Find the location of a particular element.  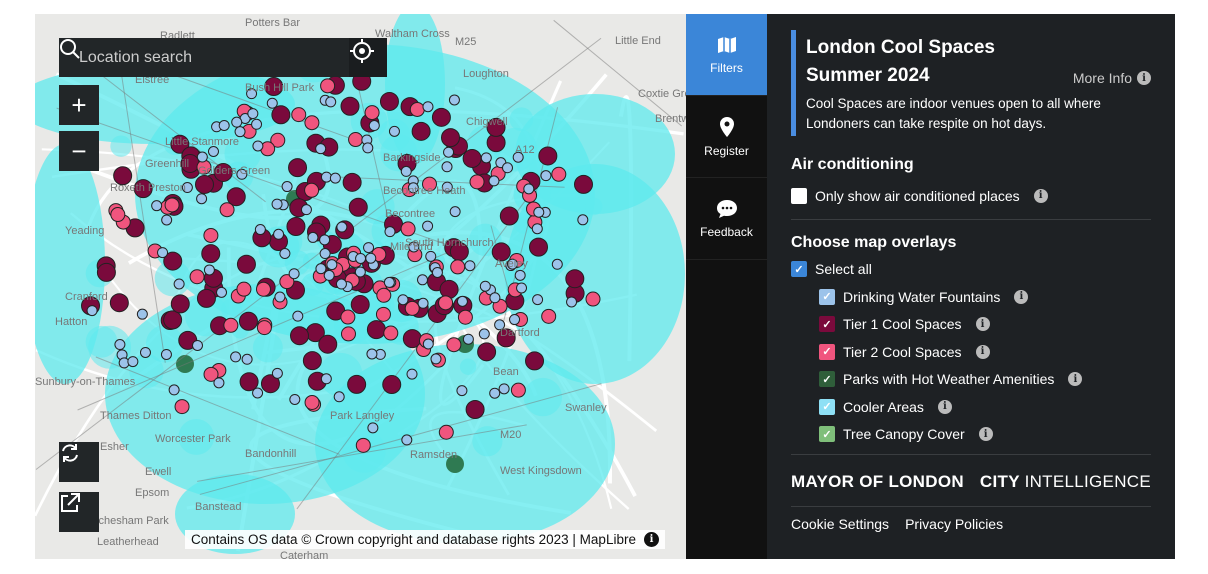

overlay-item: ✓ Tier 2 Cool Spaces i is located at coordinates (971, 352).